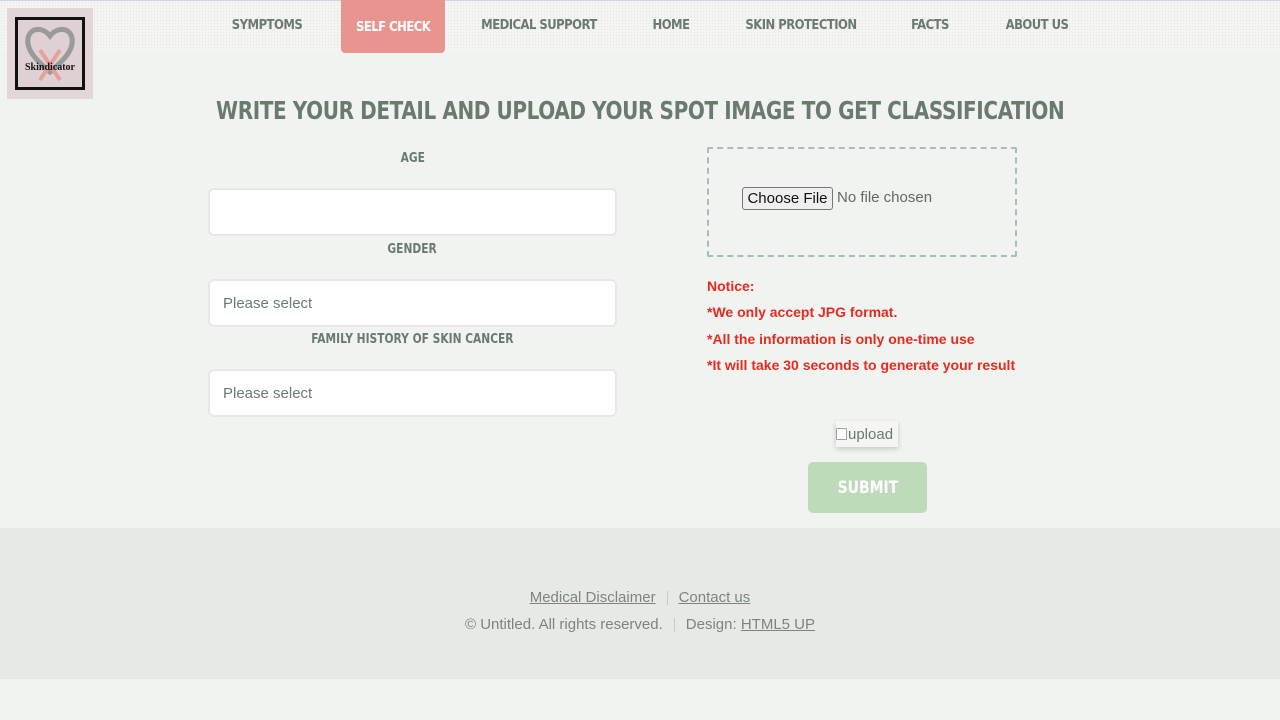 The height and width of the screenshot is (720, 1280). I want to click on site-logo: Skindicator, so click(50, 53).